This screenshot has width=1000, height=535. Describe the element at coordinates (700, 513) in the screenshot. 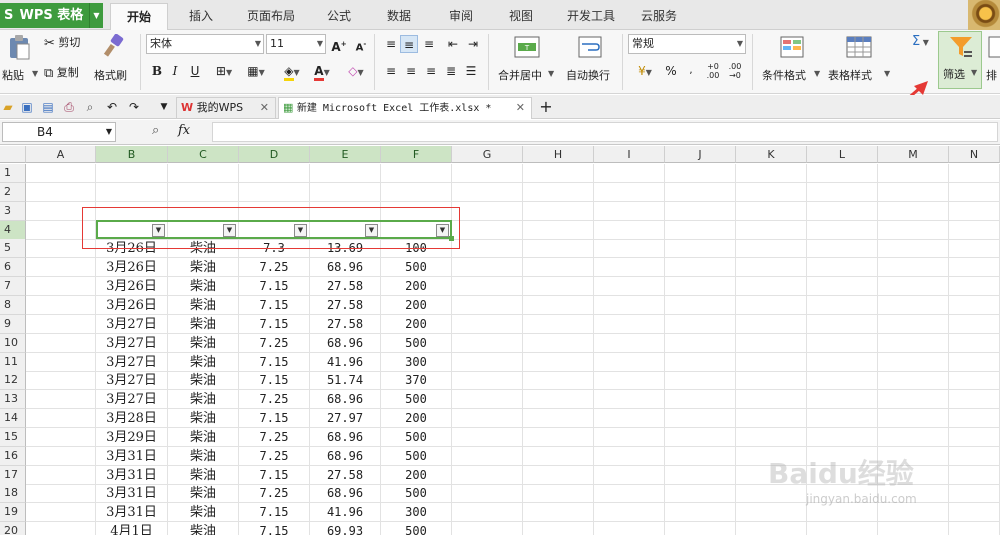

I see `cell-J19` at that location.